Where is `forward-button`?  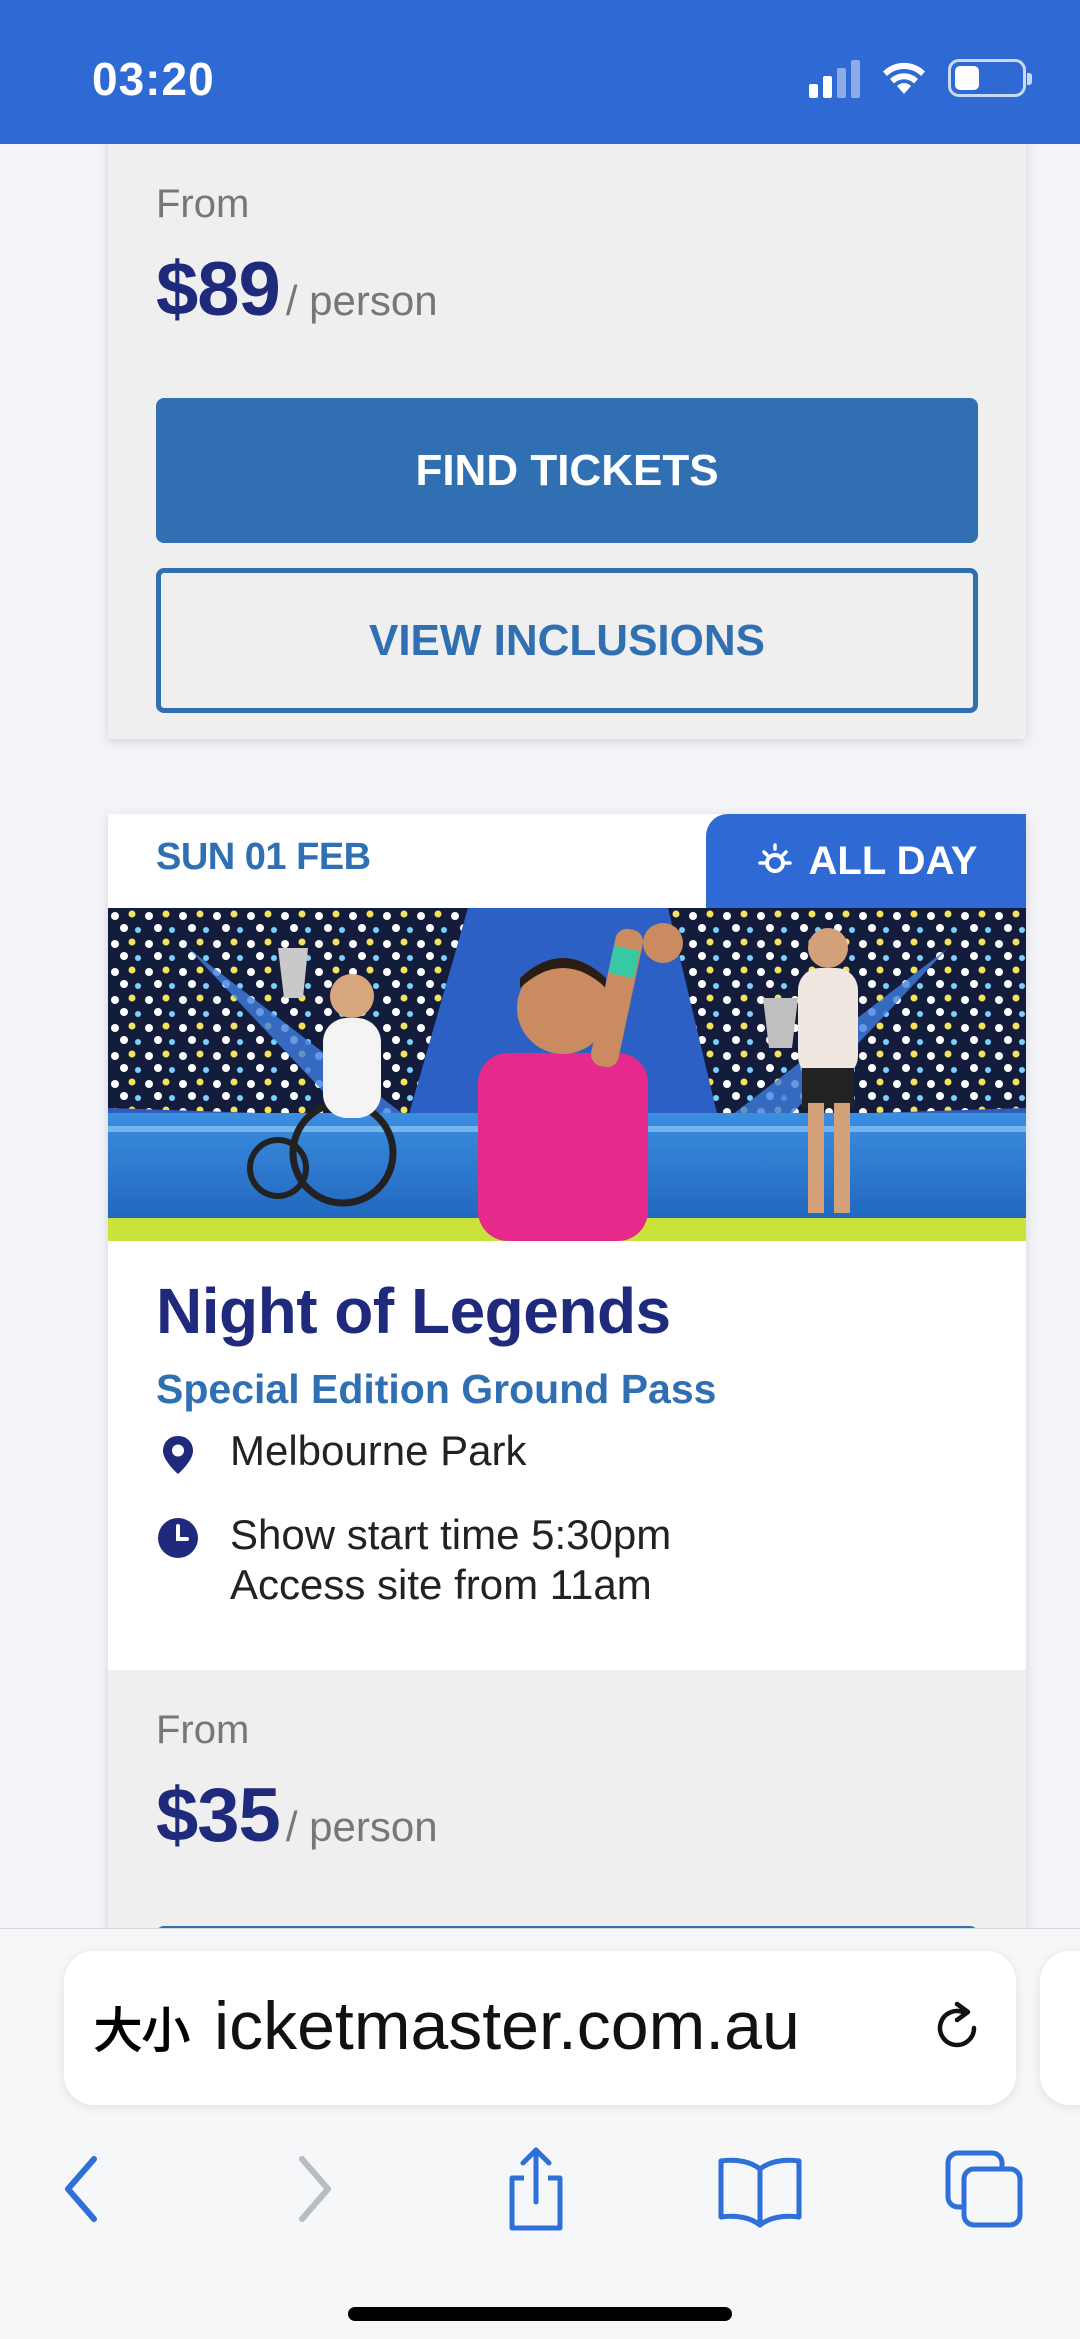 forward-button is located at coordinates (314, 2189).